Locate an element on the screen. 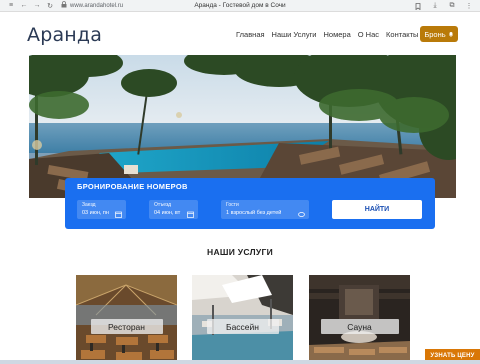 This screenshot has height=364, width=480. booking-title: БРОНИРОВАНИЕ НОМЕРОВ is located at coordinates (132, 186).